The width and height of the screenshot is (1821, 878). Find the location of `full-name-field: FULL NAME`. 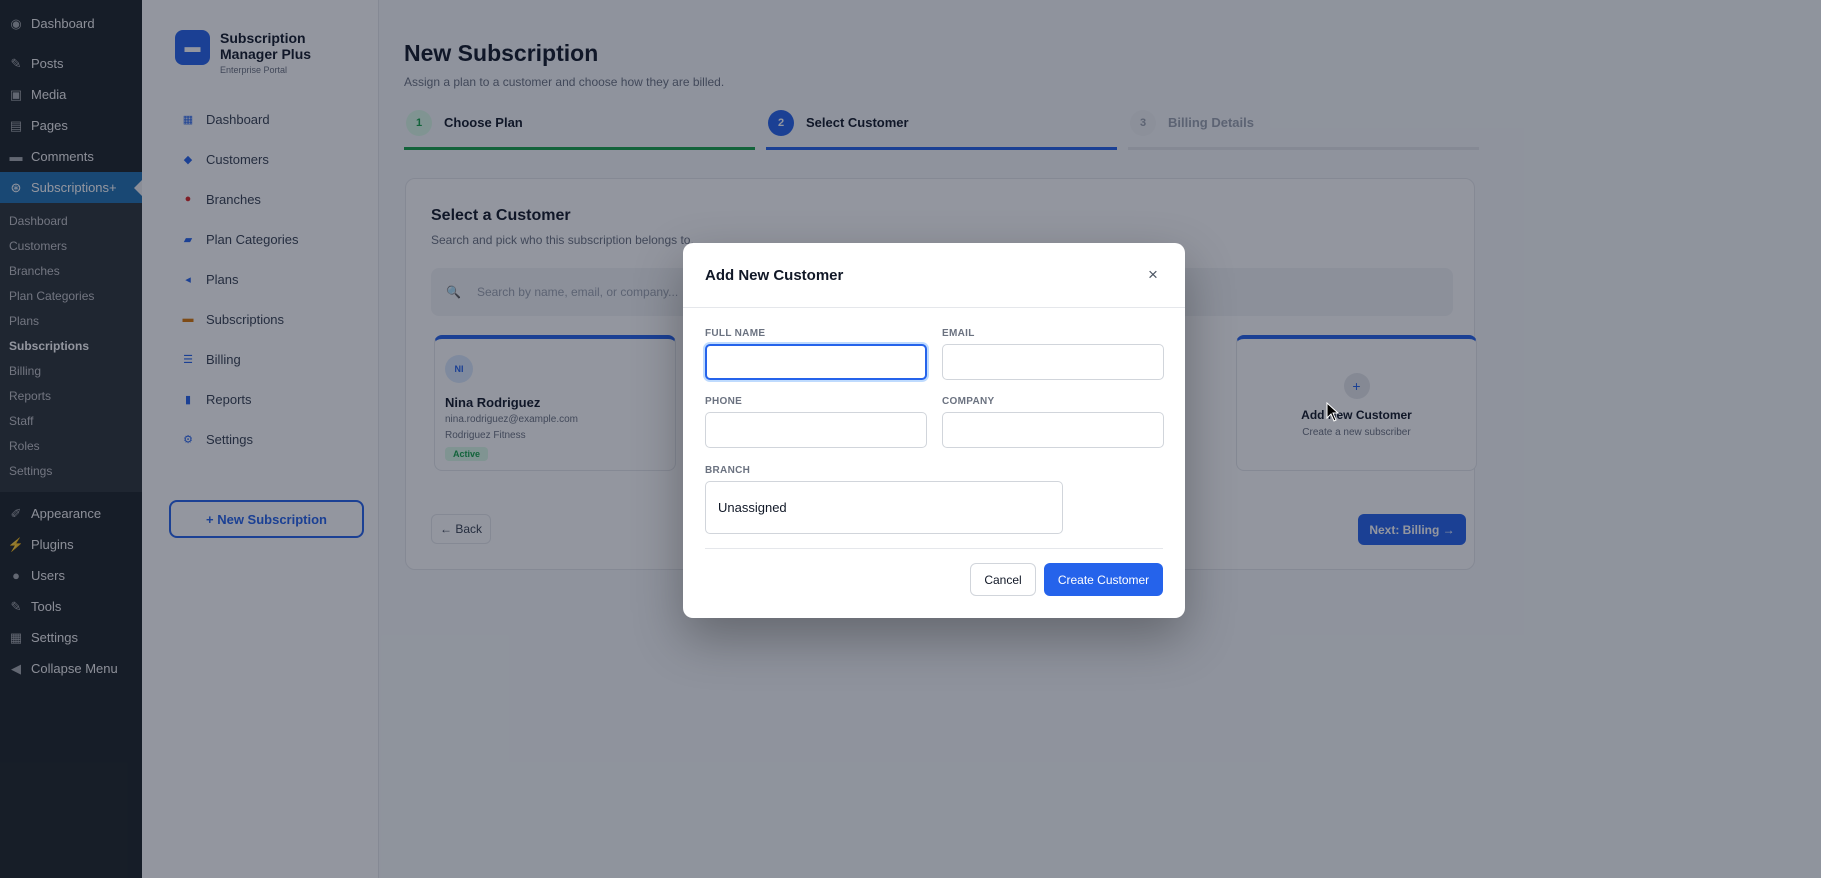

full-name-field: FULL NAME is located at coordinates (816, 354).